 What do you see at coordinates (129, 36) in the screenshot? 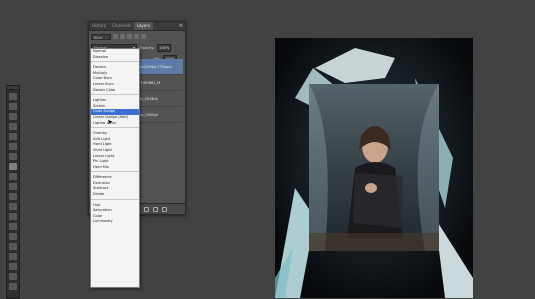
I see `type-filter-icon` at bounding box center [129, 36].